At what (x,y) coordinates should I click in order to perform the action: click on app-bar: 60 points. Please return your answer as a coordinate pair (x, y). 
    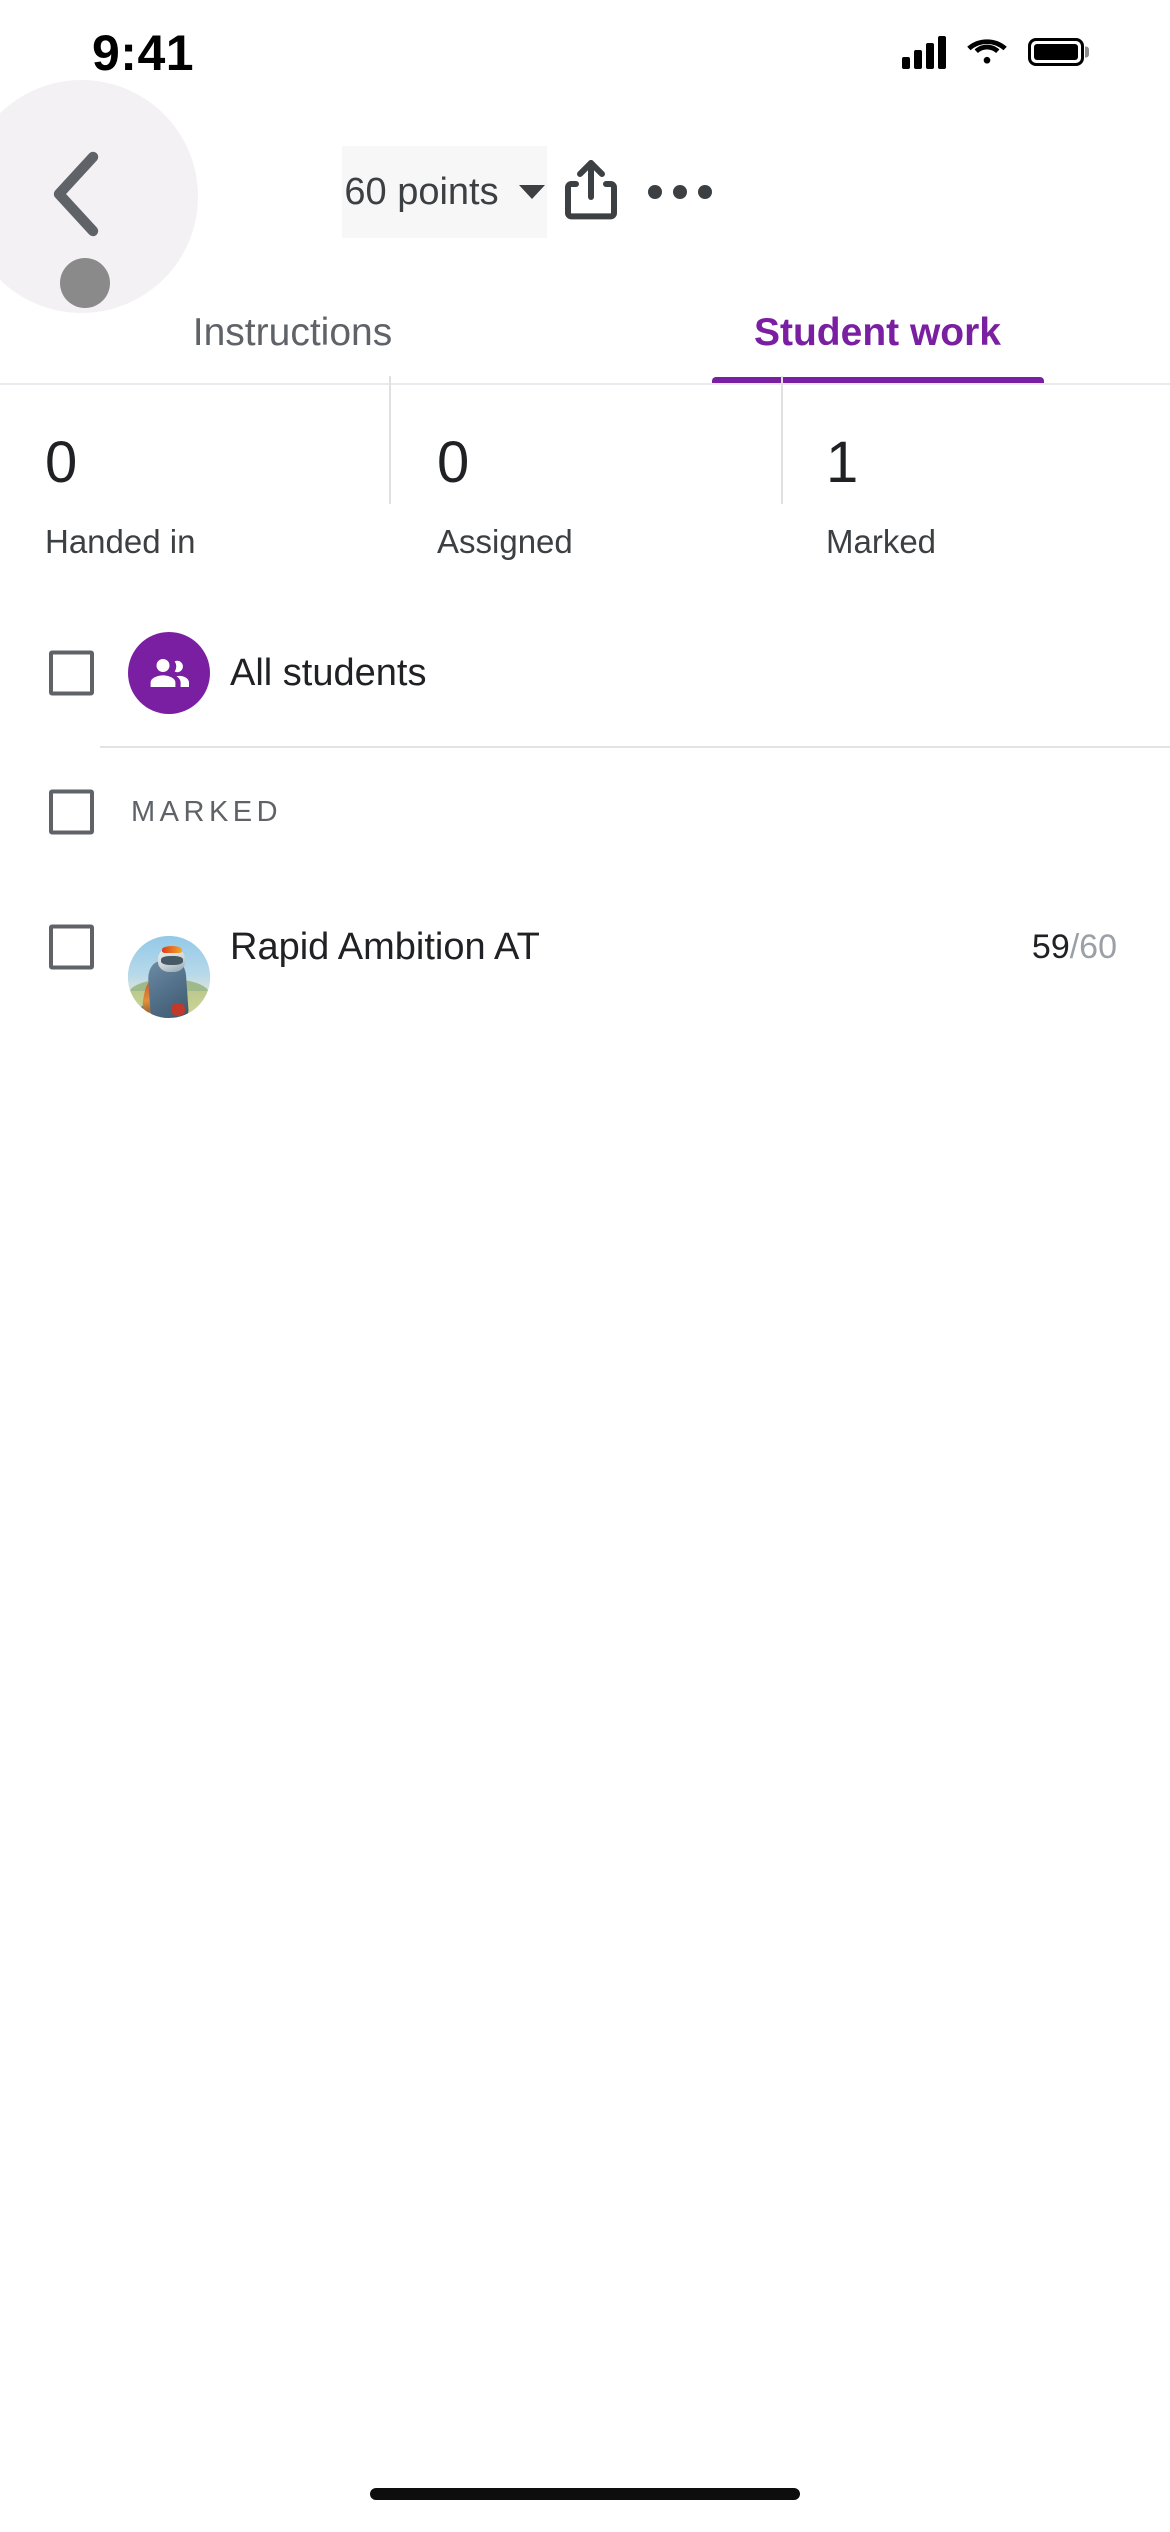
    Looking at the image, I should click on (585, 196).